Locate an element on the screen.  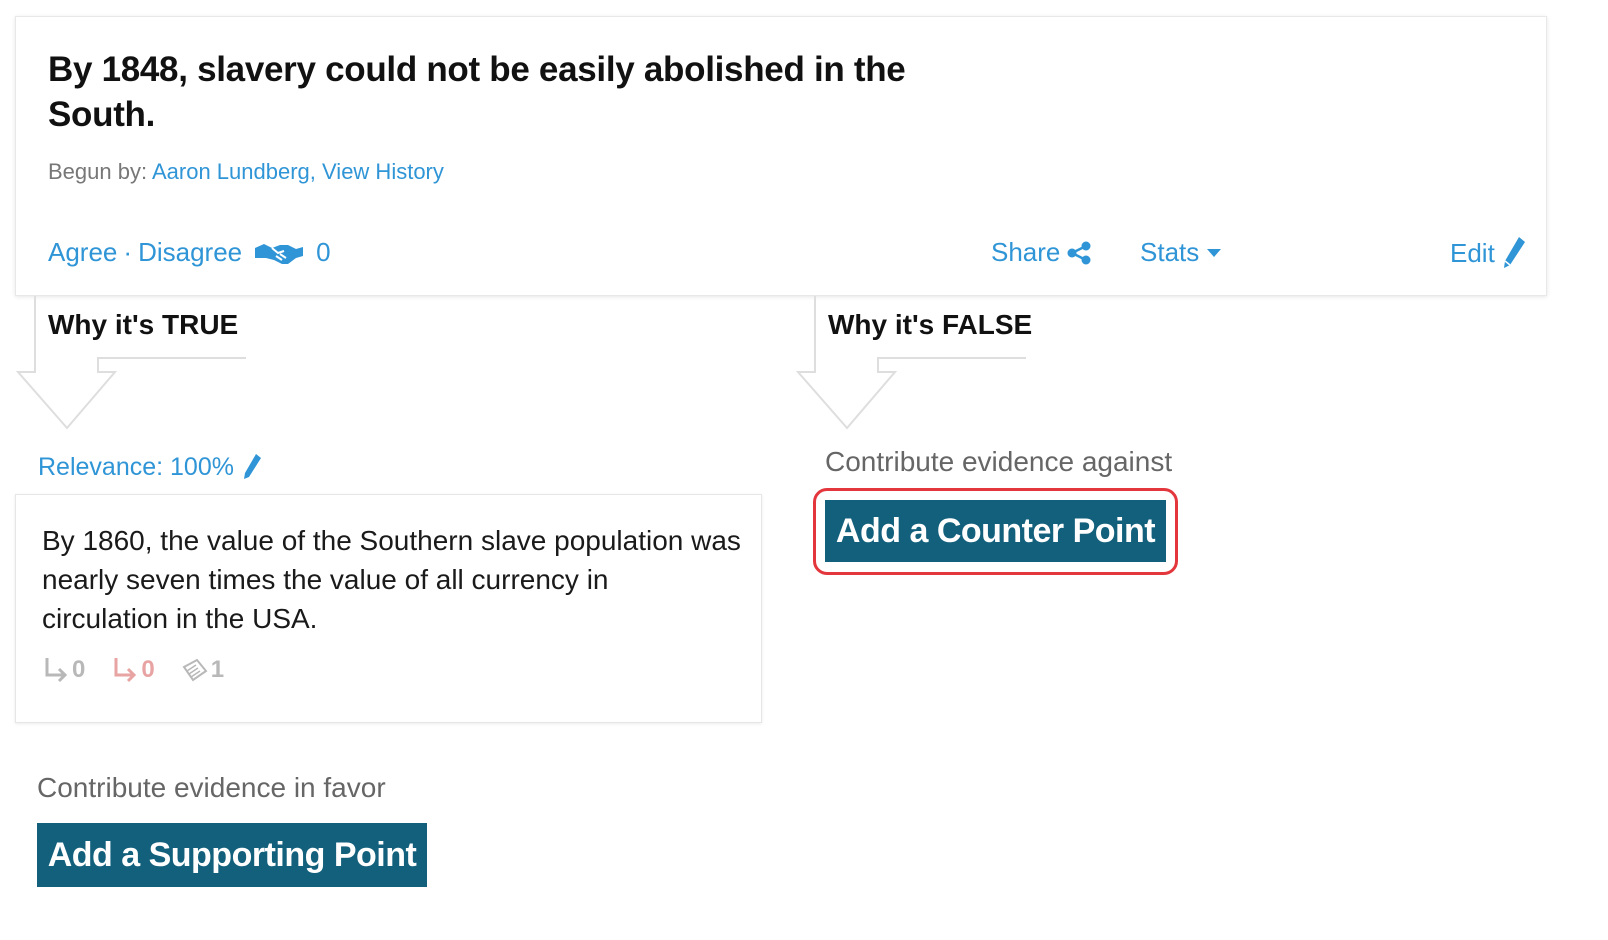
view-history-link: View History is located at coordinates (383, 171).